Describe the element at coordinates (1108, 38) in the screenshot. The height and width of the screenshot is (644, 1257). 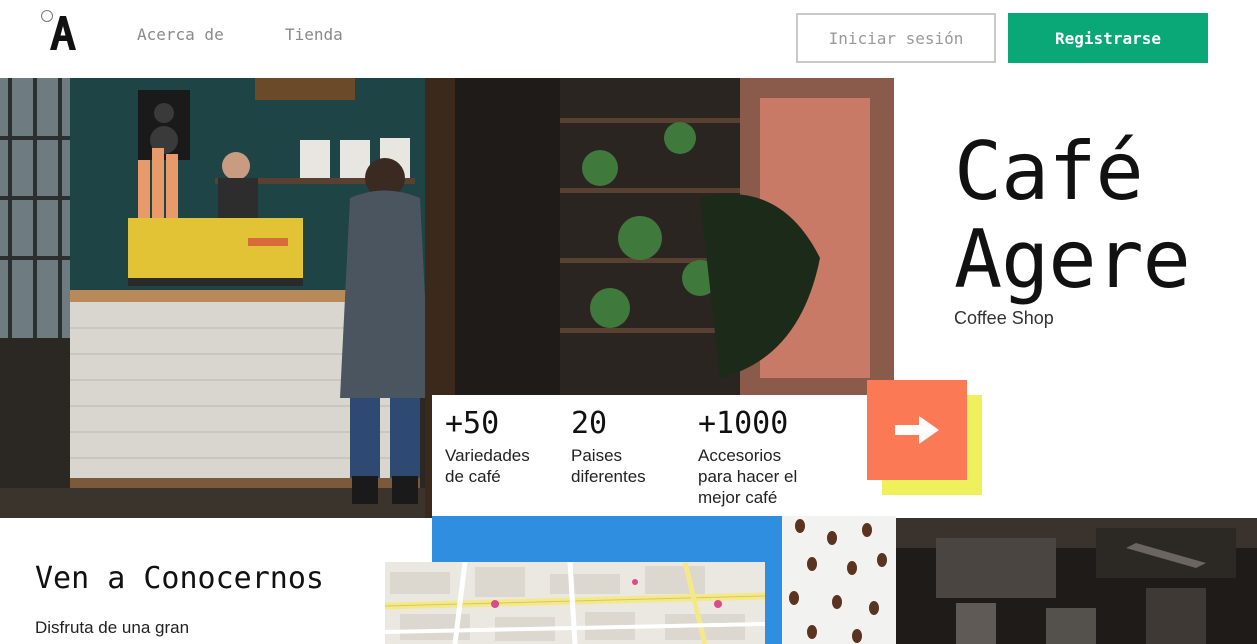
I see `signup-button: Registrarse` at that location.